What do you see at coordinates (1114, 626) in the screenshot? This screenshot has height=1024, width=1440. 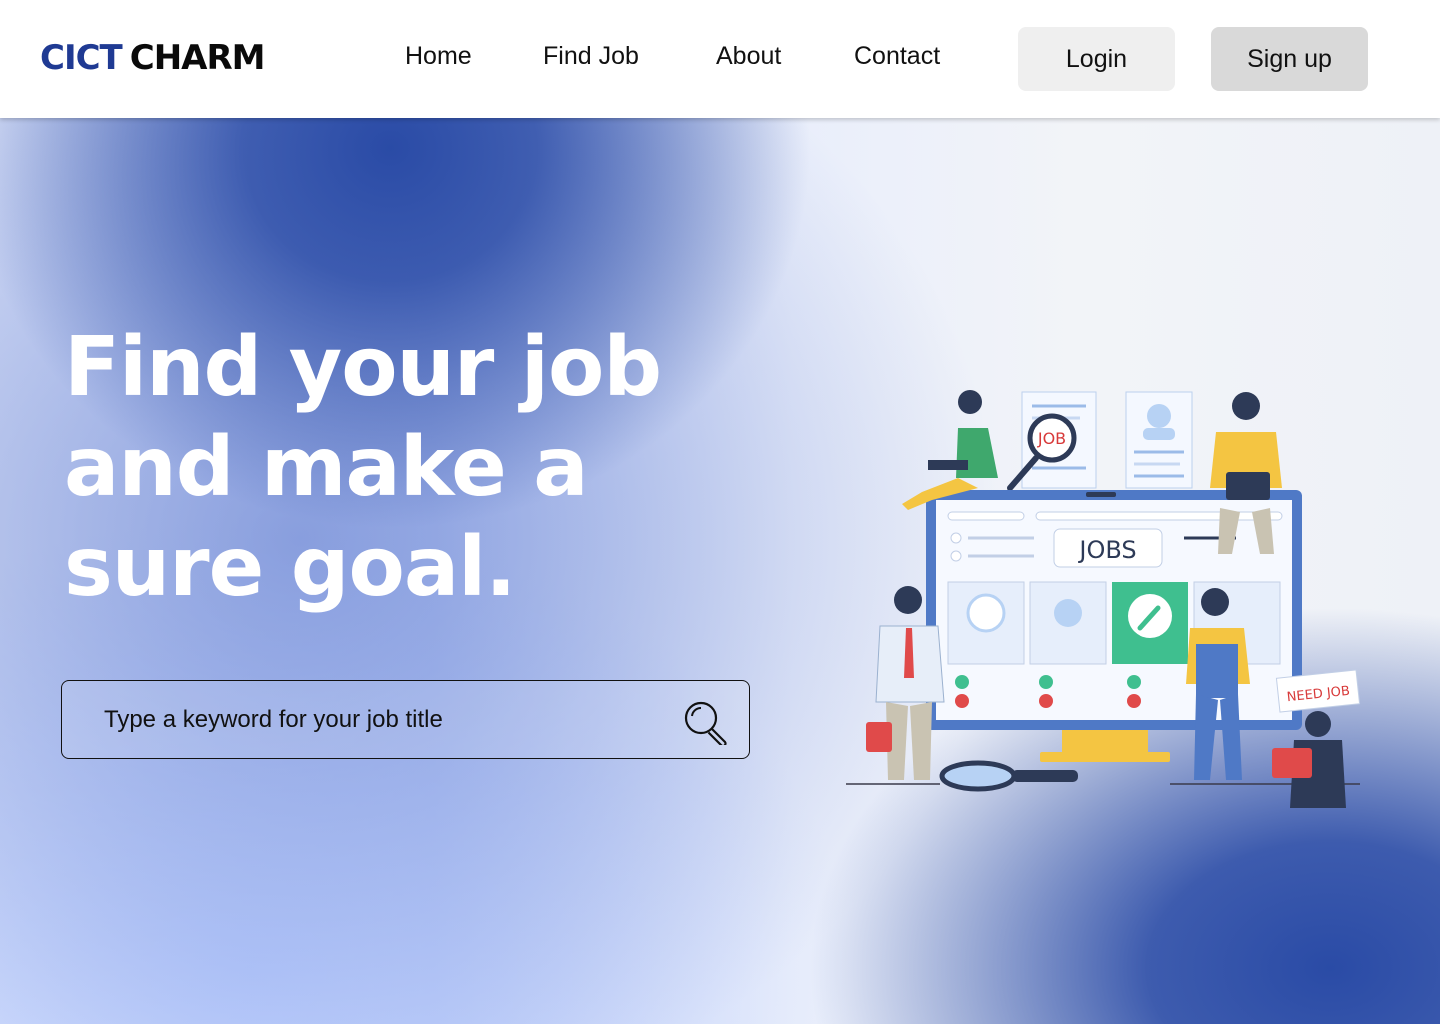 I see `monitor: JOBS` at bounding box center [1114, 626].